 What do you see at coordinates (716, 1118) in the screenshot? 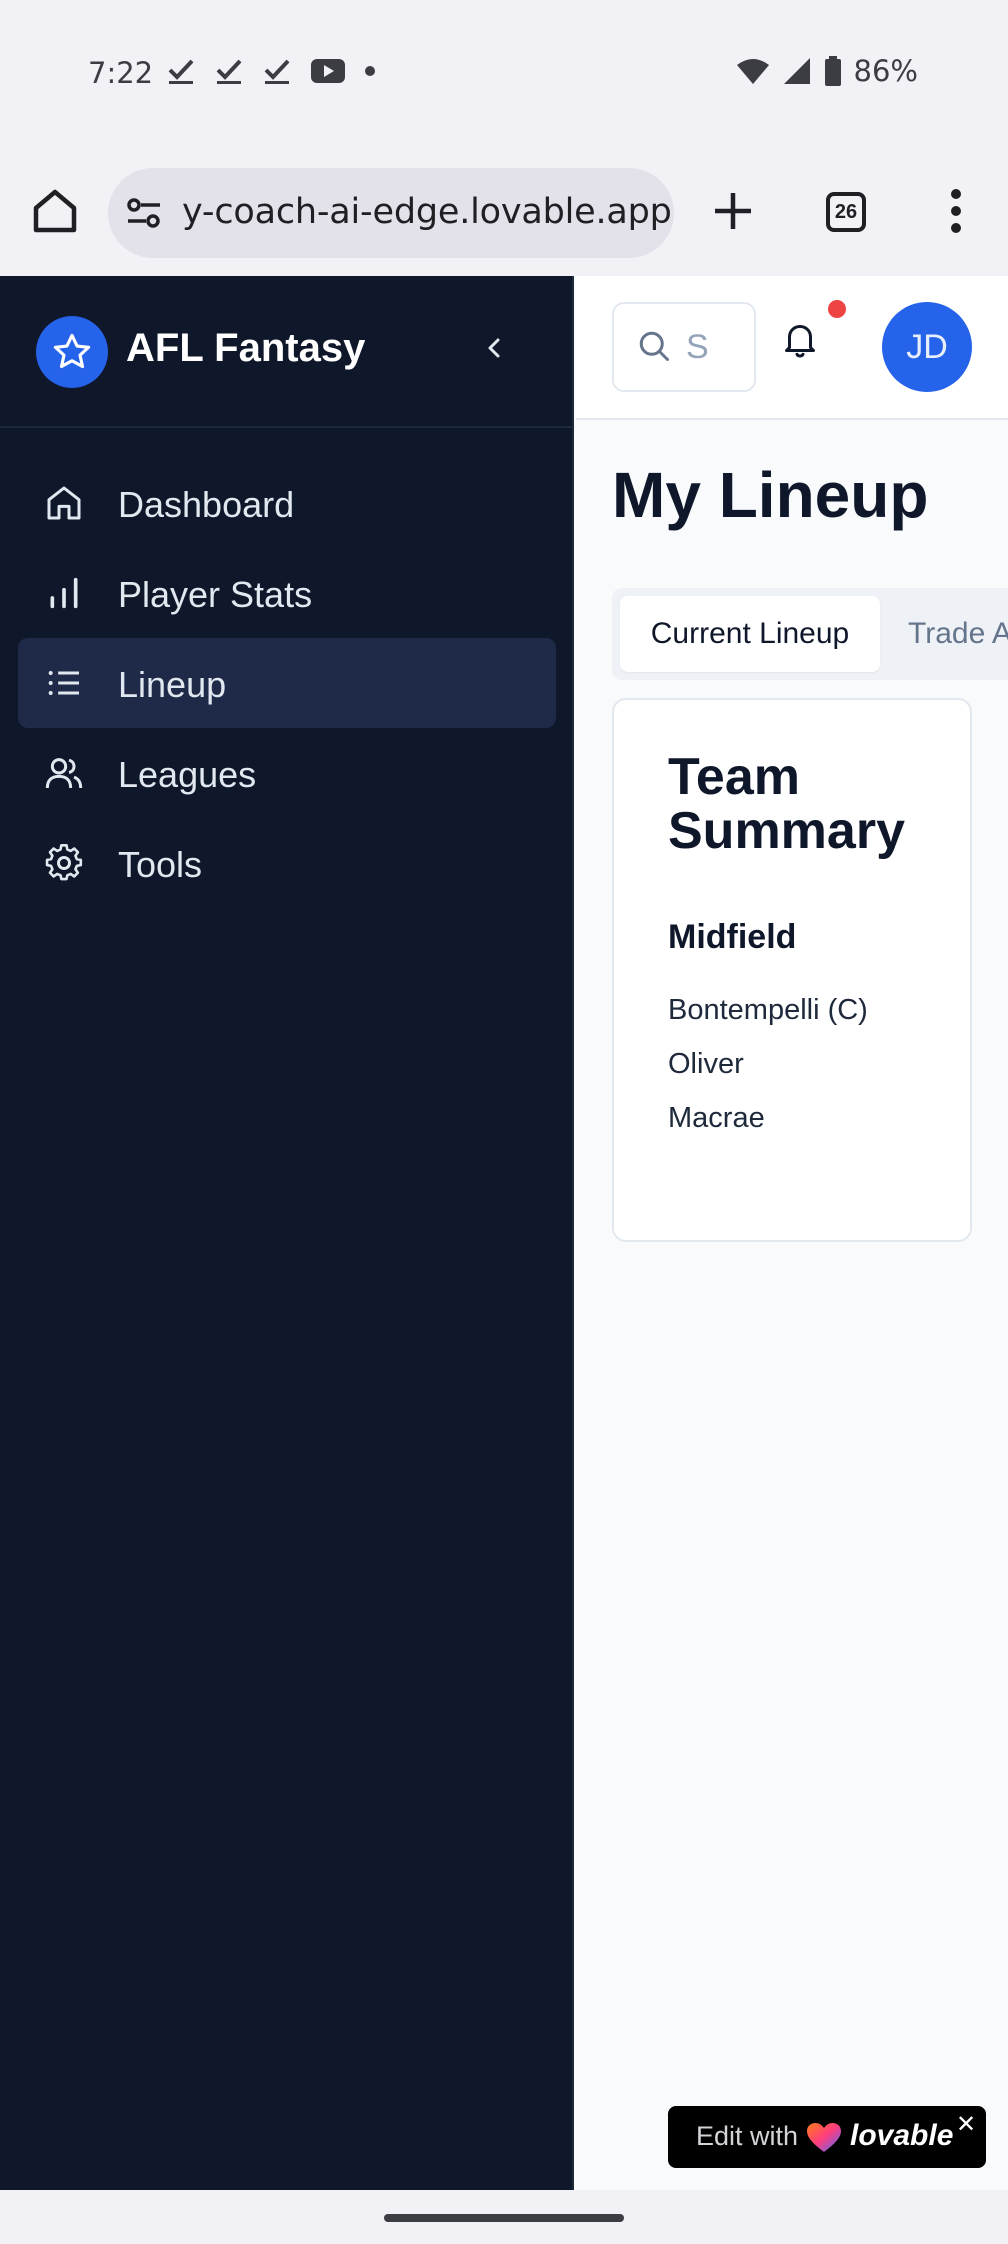
I see `list-item: Macrae` at bounding box center [716, 1118].